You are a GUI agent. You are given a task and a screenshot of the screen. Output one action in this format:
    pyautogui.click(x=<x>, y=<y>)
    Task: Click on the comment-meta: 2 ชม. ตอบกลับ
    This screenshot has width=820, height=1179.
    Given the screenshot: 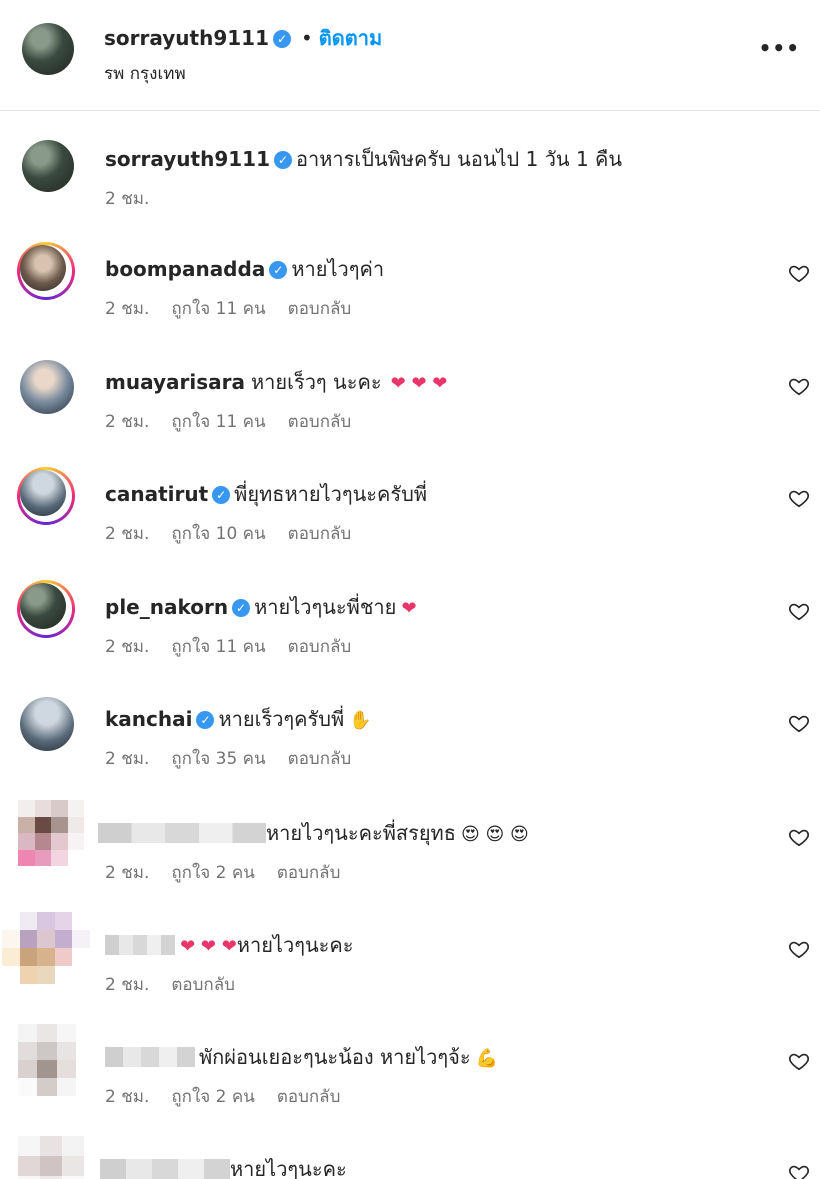 What is the action you would take?
    pyautogui.click(x=181, y=984)
    